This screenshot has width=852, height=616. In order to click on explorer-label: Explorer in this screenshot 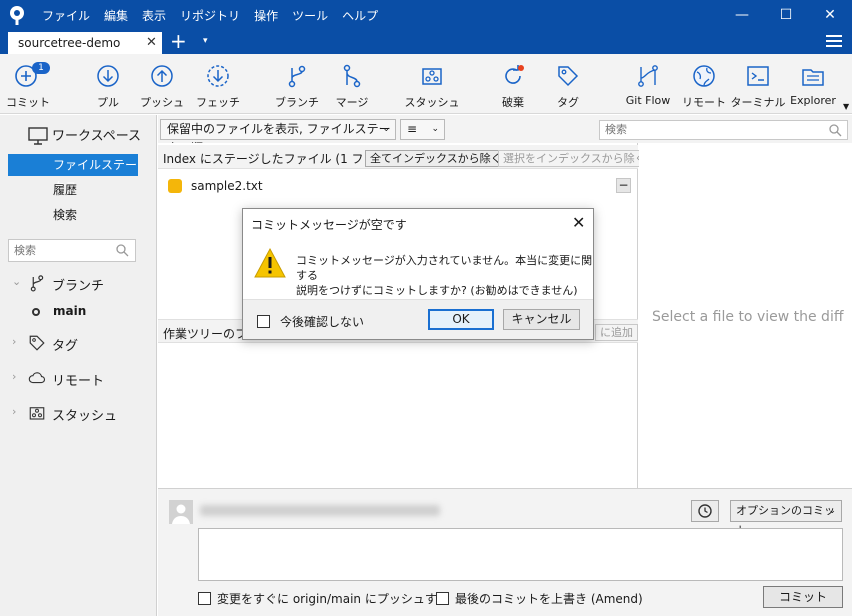, I will do `click(813, 100)`.